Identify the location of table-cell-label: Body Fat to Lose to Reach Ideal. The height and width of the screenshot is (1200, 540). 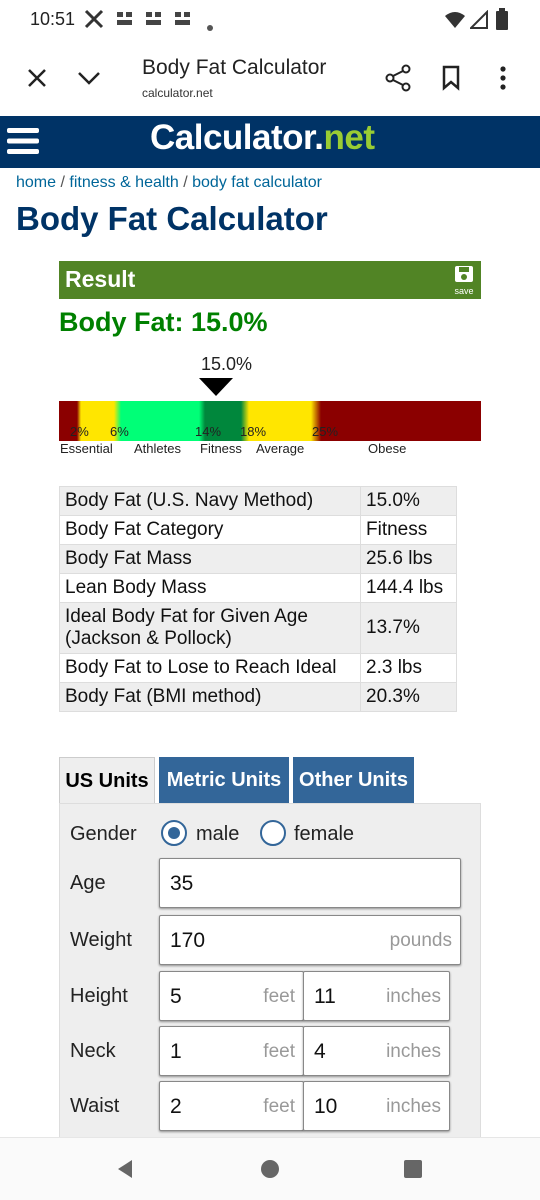
(210, 668).